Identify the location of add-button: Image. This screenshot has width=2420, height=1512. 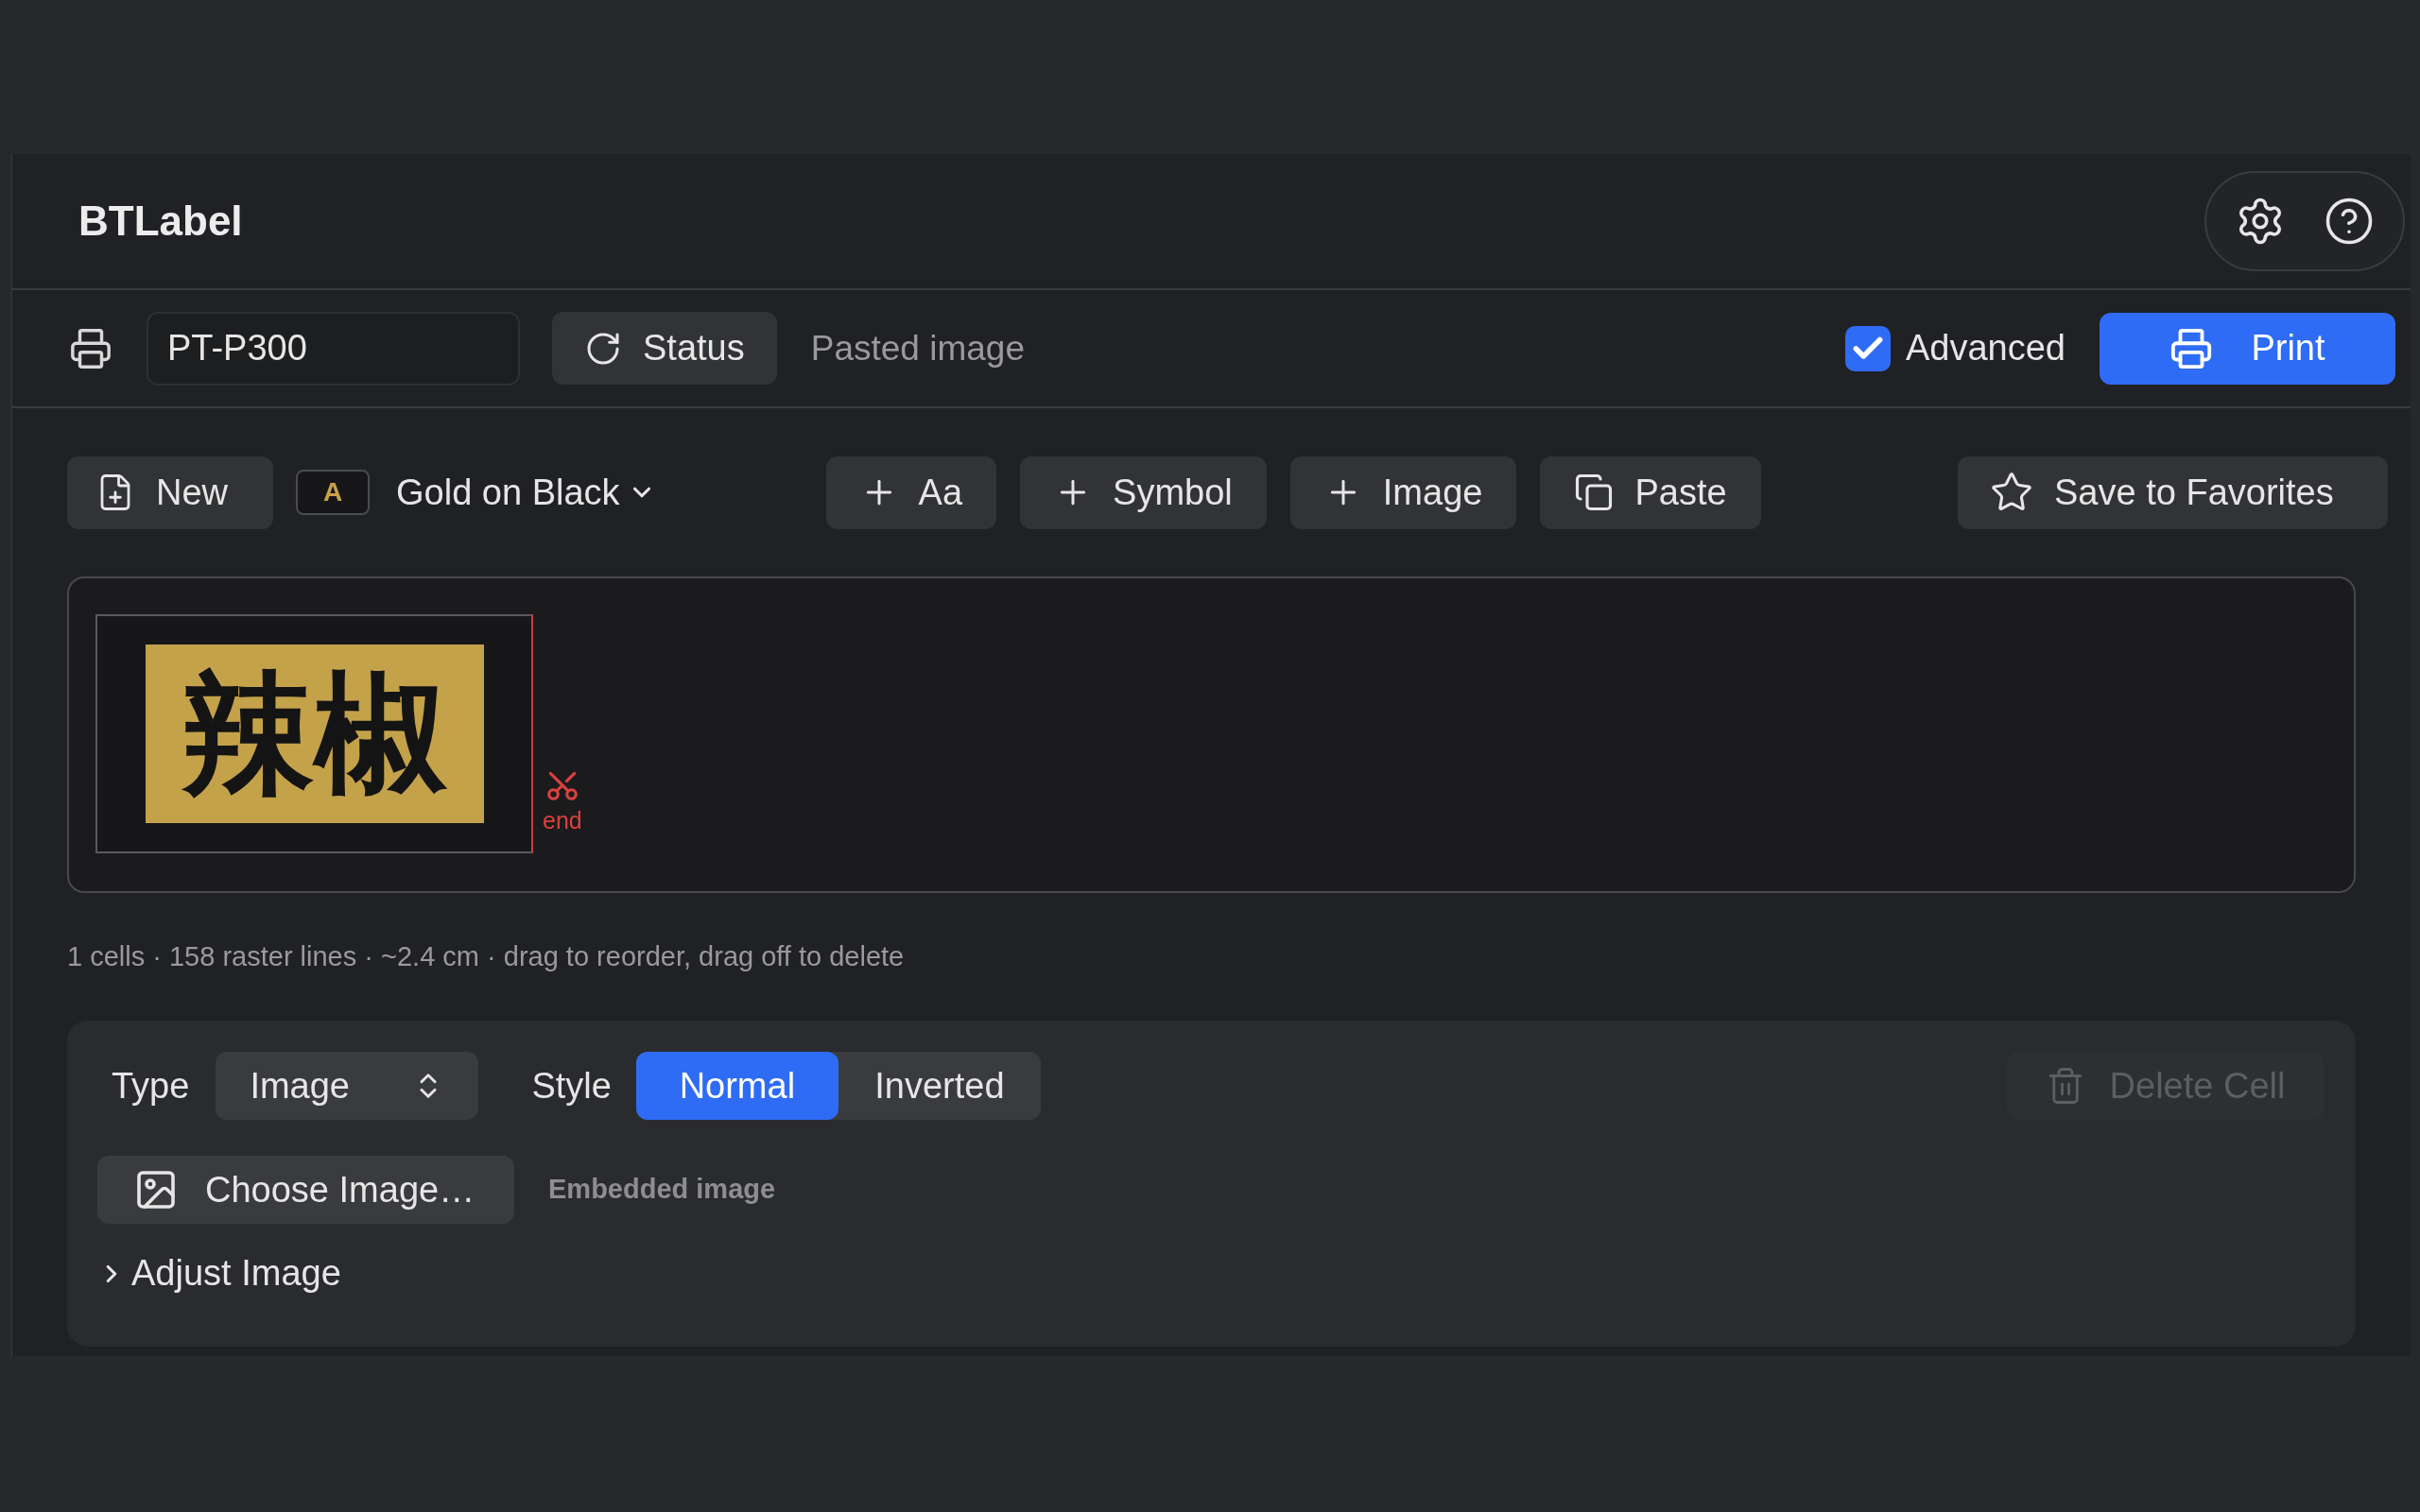
(1403, 492).